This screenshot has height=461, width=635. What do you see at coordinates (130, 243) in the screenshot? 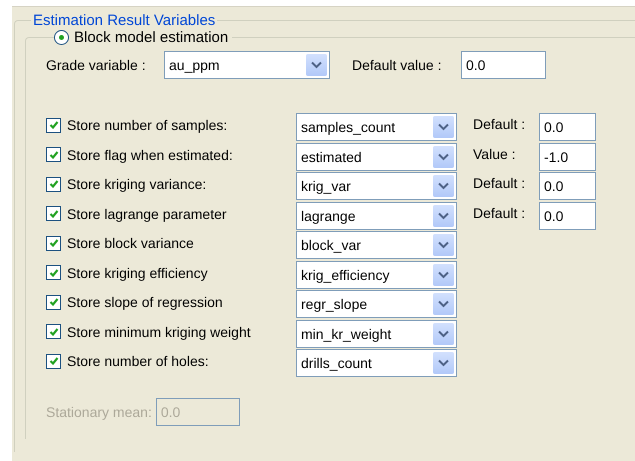
I see `checkbox-label: Store block variance` at bounding box center [130, 243].